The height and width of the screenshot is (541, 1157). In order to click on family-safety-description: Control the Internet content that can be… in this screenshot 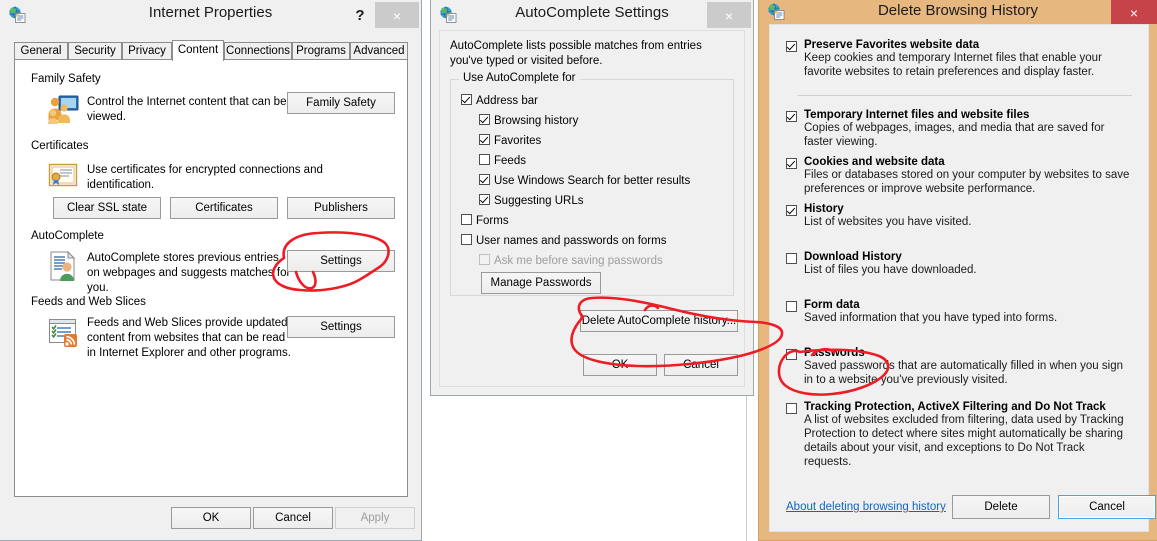, I will do `click(187, 109)`.